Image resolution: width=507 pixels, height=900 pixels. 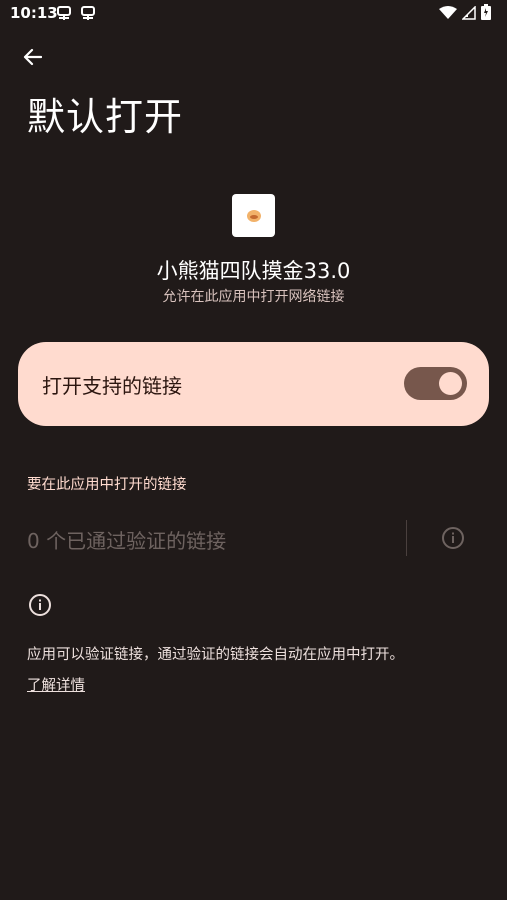 What do you see at coordinates (56, 684) in the screenshot?
I see `learn-more-link: 了解详情` at bounding box center [56, 684].